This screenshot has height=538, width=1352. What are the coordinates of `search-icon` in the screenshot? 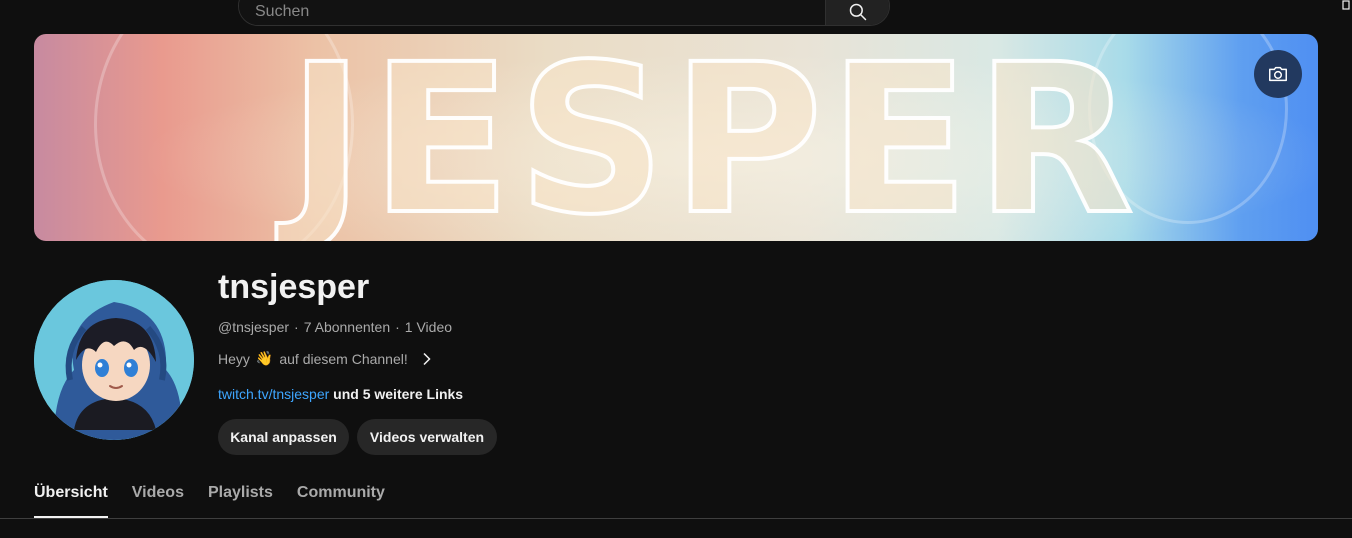 It's located at (857, 12).